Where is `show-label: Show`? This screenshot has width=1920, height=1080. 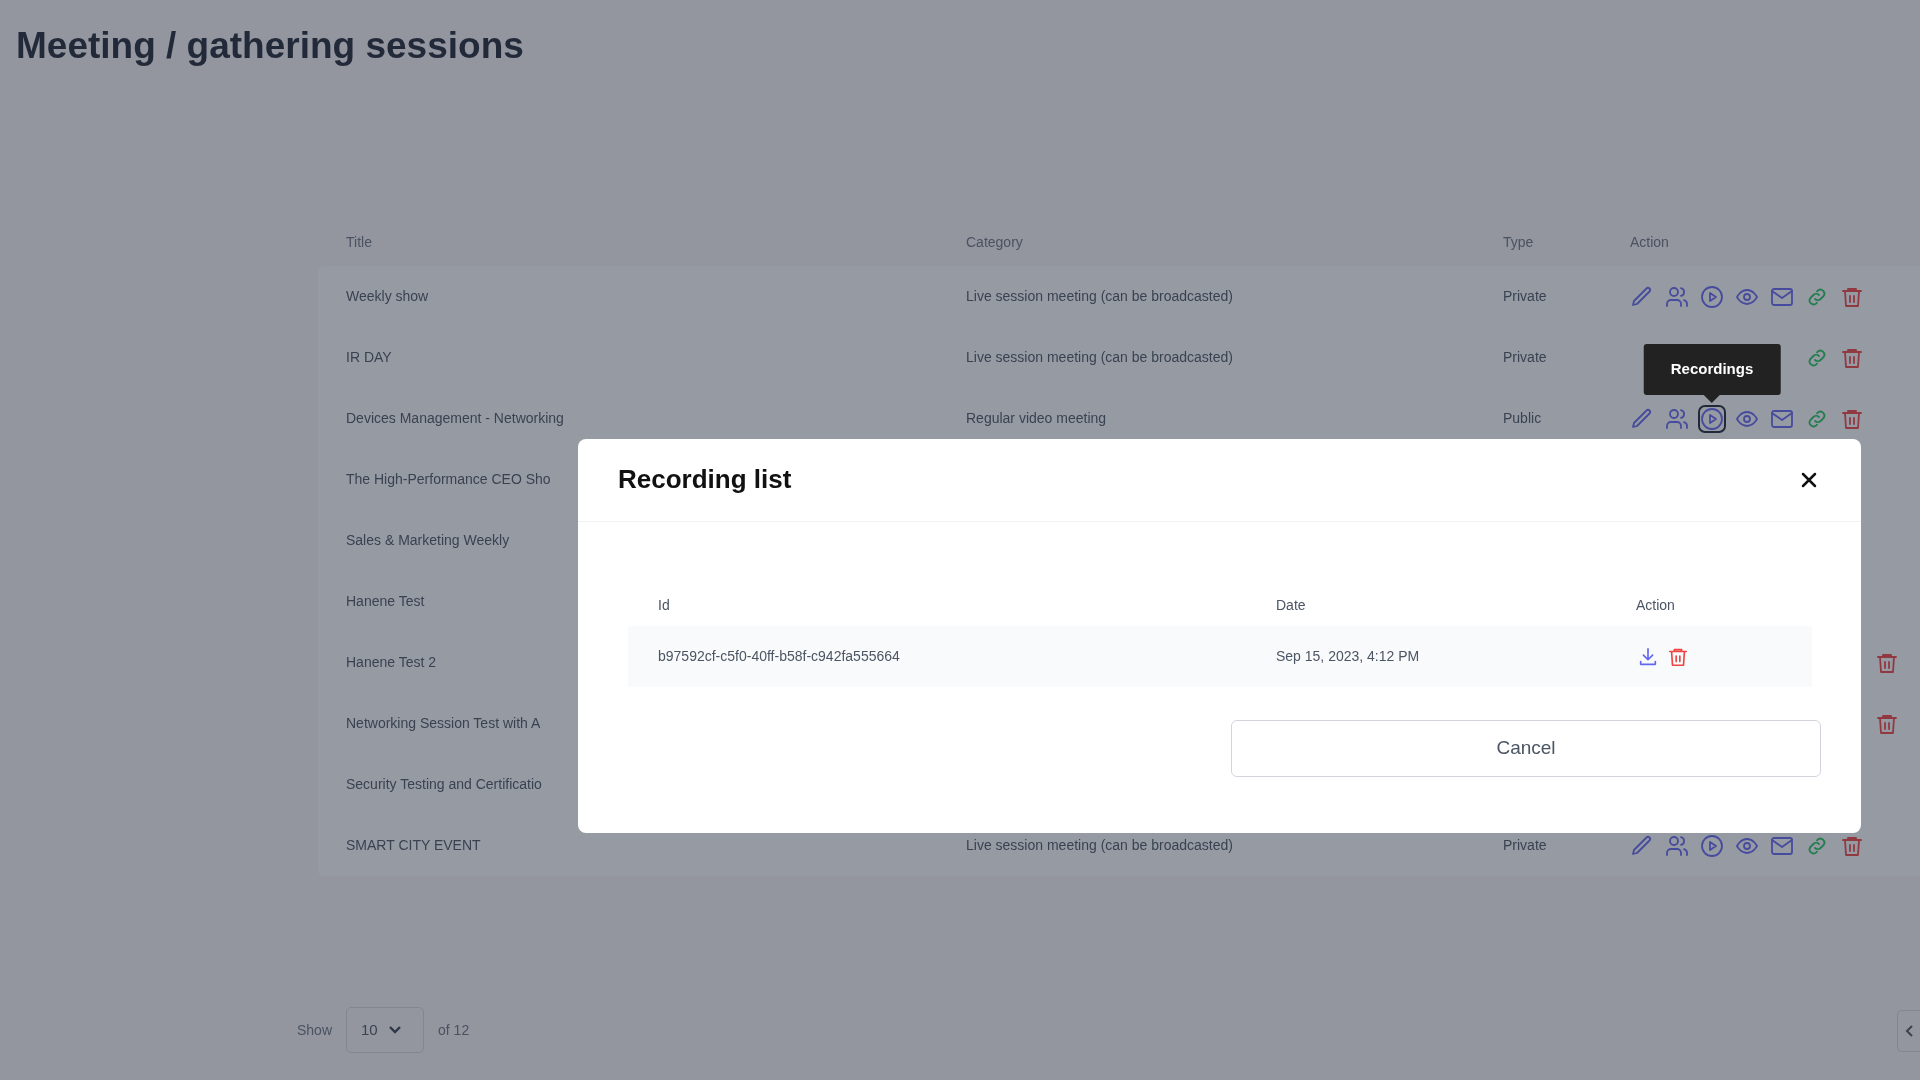
show-label: Show is located at coordinates (315, 1030).